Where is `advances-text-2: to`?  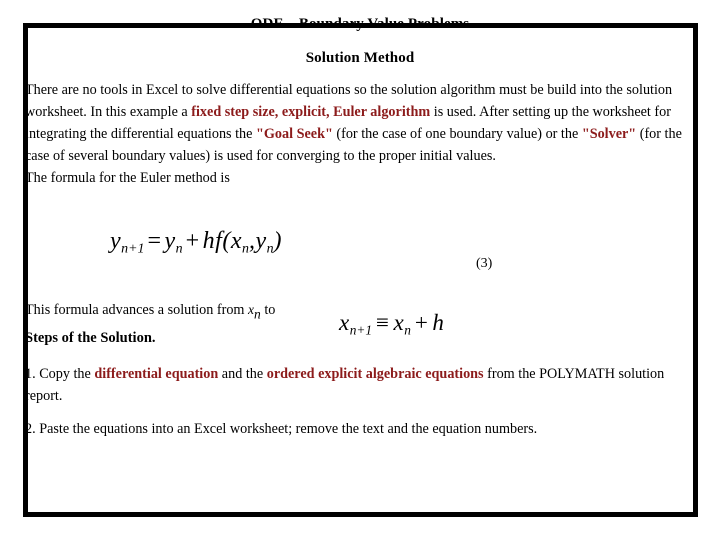 advances-text-2: to is located at coordinates (268, 310).